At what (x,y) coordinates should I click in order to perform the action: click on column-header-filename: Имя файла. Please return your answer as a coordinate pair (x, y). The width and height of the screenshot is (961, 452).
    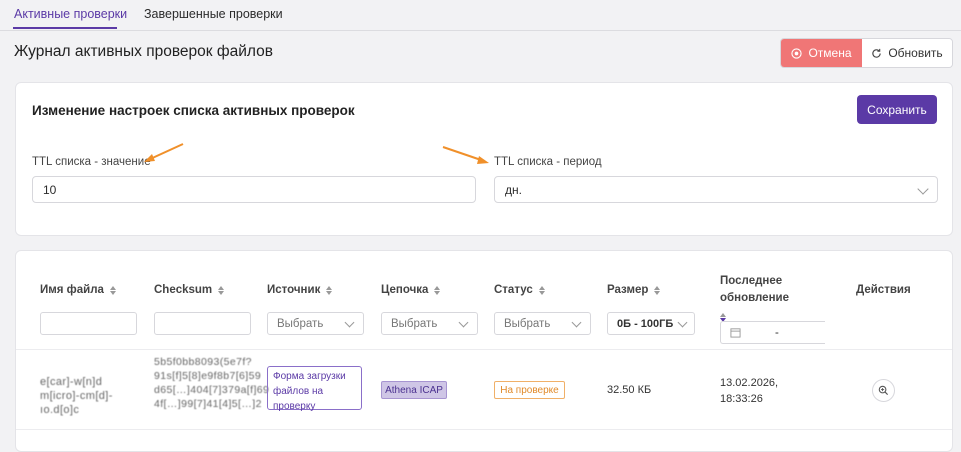
    Looking at the image, I should click on (78, 290).